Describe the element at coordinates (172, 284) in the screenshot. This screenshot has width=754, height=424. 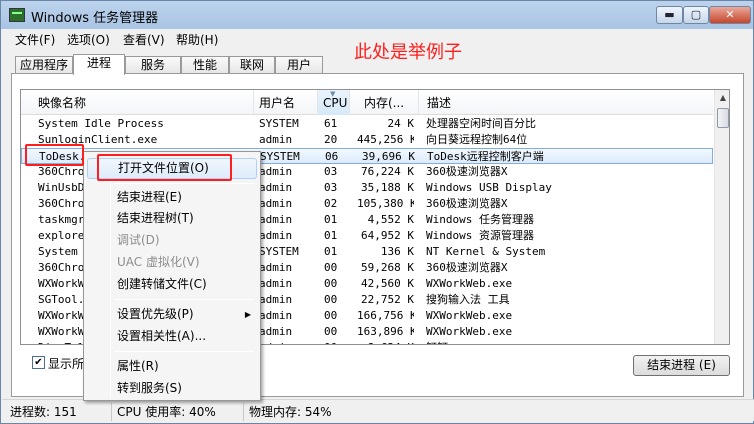
I see `menu-create-dump-file: 创建转储文件(C)` at that location.